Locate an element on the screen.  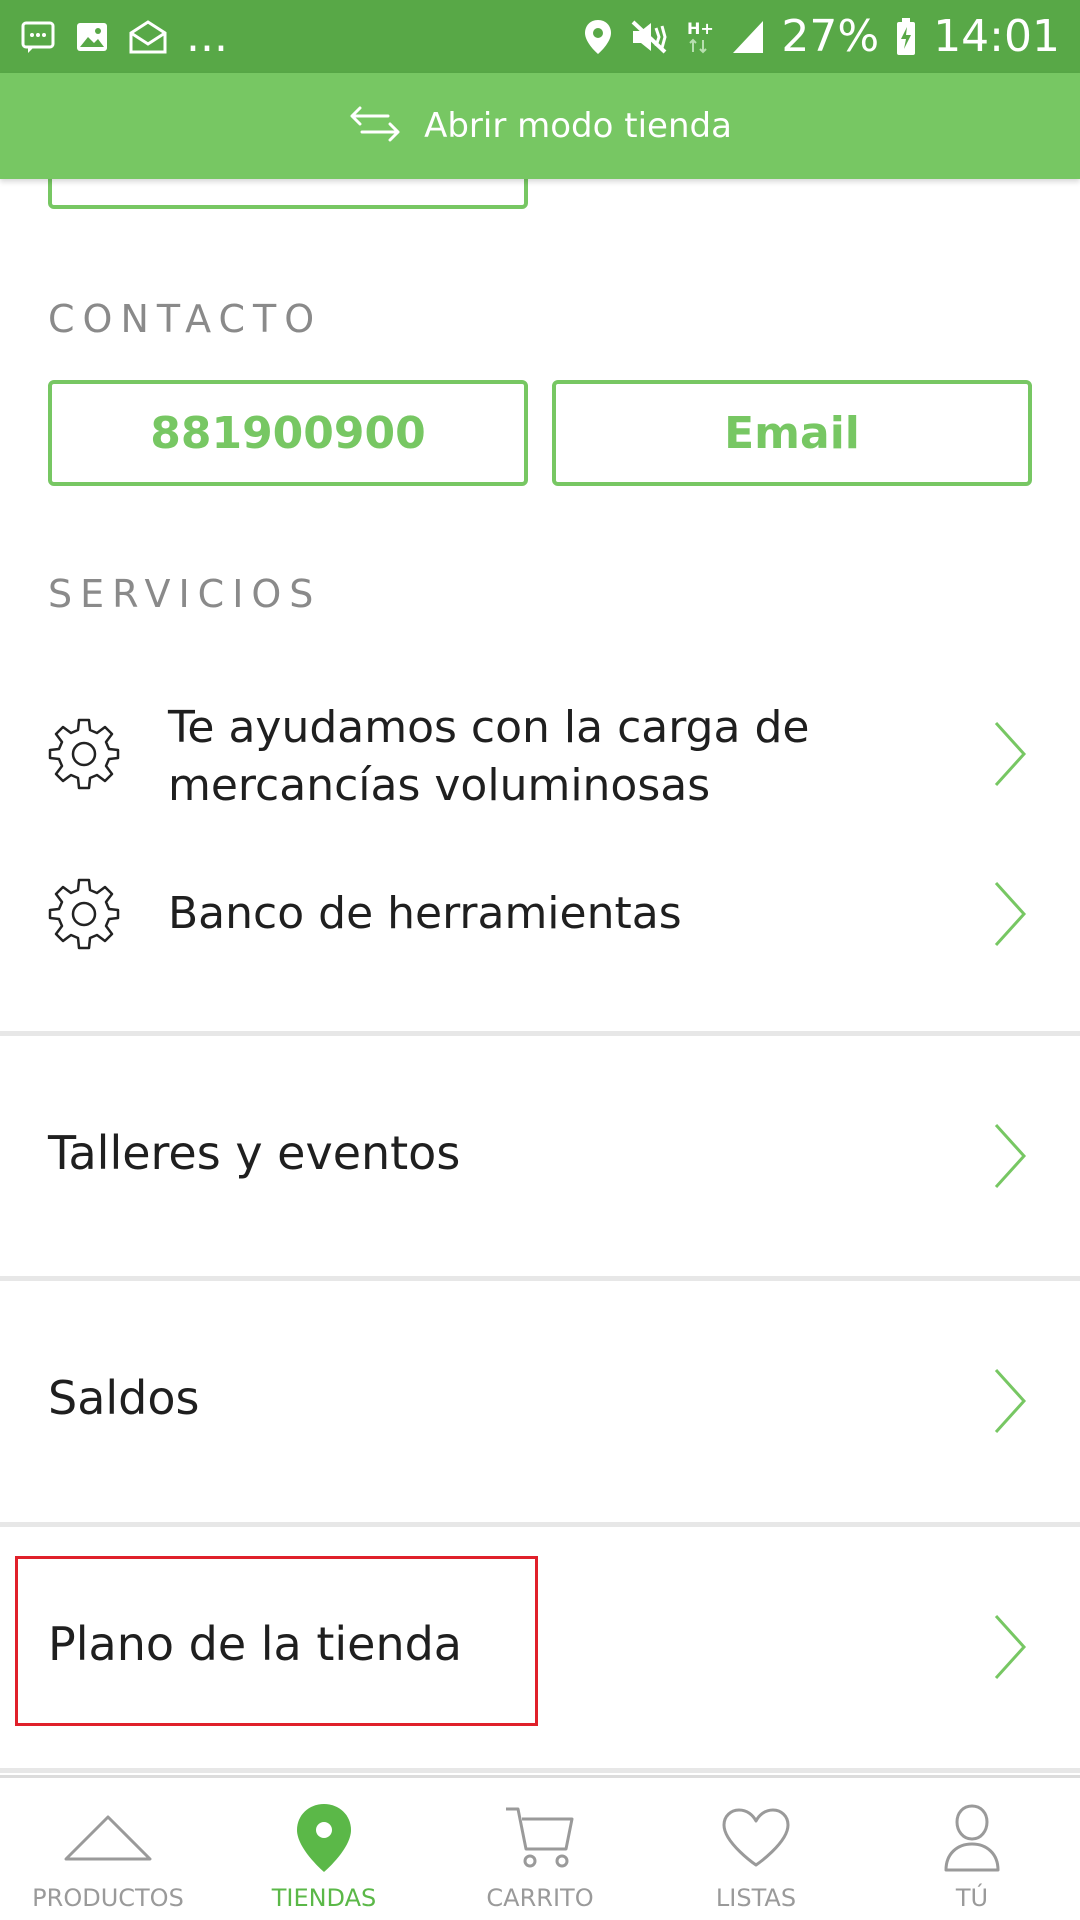
nav-item-stores: TIENDAS is located at coordinates (324, 1849).